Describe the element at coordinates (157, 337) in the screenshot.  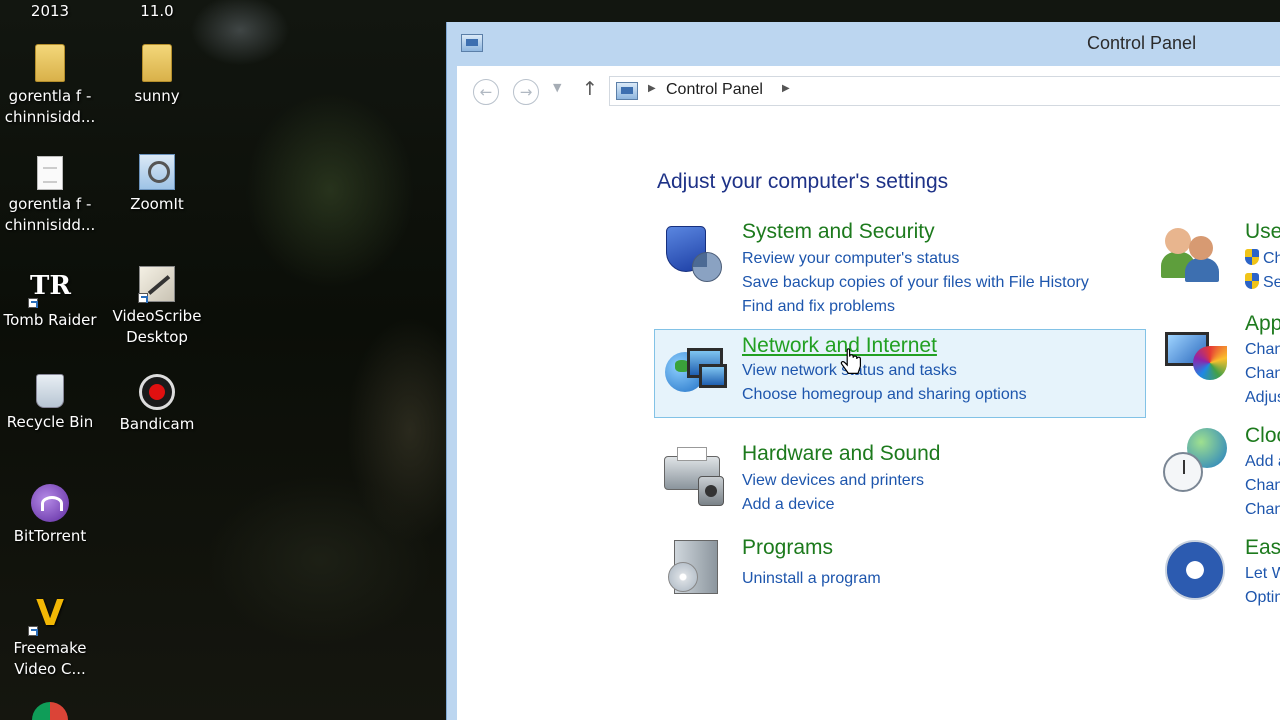
I see `desktop-icon-label: Desktop` at that location.